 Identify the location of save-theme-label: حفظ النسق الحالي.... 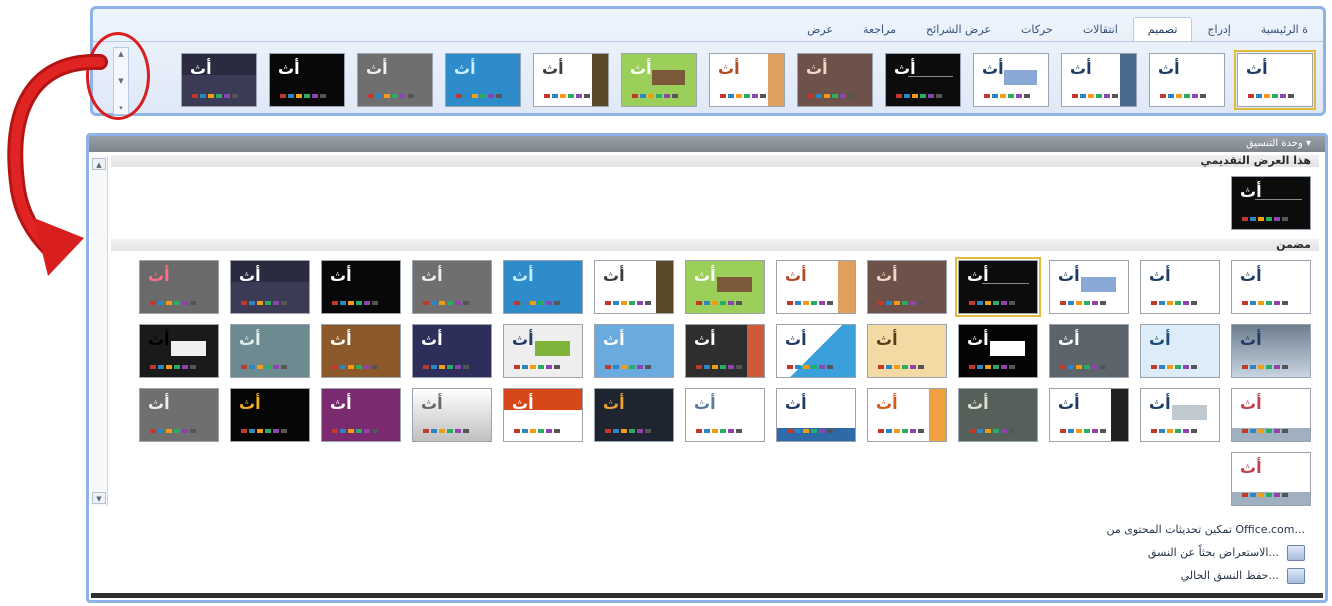
(1229, 575).